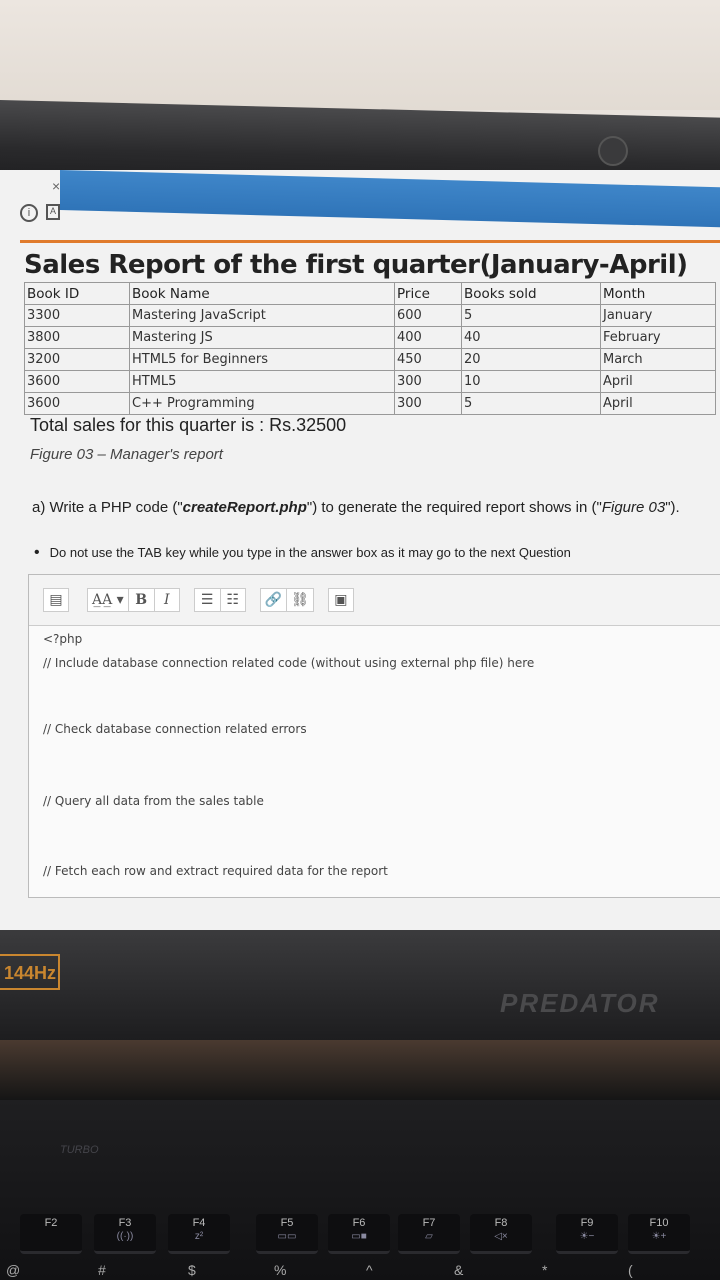  What do you see at coordinates (77, 293) in the screenshot?
I see `column-header: Book ID` at bounding box center [77, 293].